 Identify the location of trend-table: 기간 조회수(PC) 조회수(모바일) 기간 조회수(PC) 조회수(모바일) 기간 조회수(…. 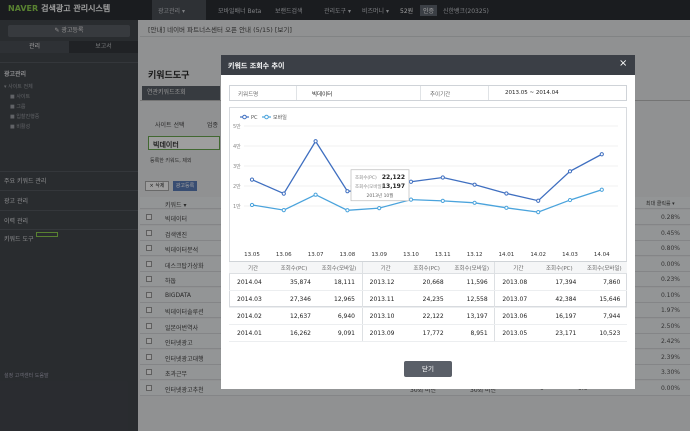
(428, 301).